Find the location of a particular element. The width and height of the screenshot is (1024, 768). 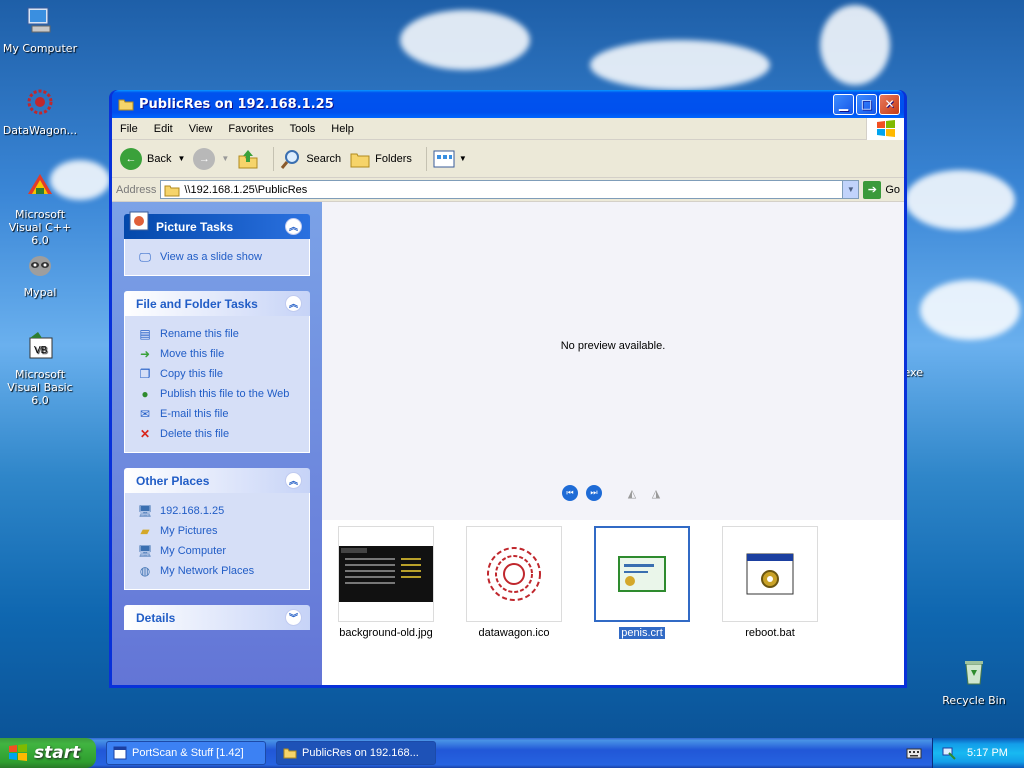

desktop-icon-visual-basic: VB Microsoft Visual Basic 6.0 is located at coordinates (40, 368).